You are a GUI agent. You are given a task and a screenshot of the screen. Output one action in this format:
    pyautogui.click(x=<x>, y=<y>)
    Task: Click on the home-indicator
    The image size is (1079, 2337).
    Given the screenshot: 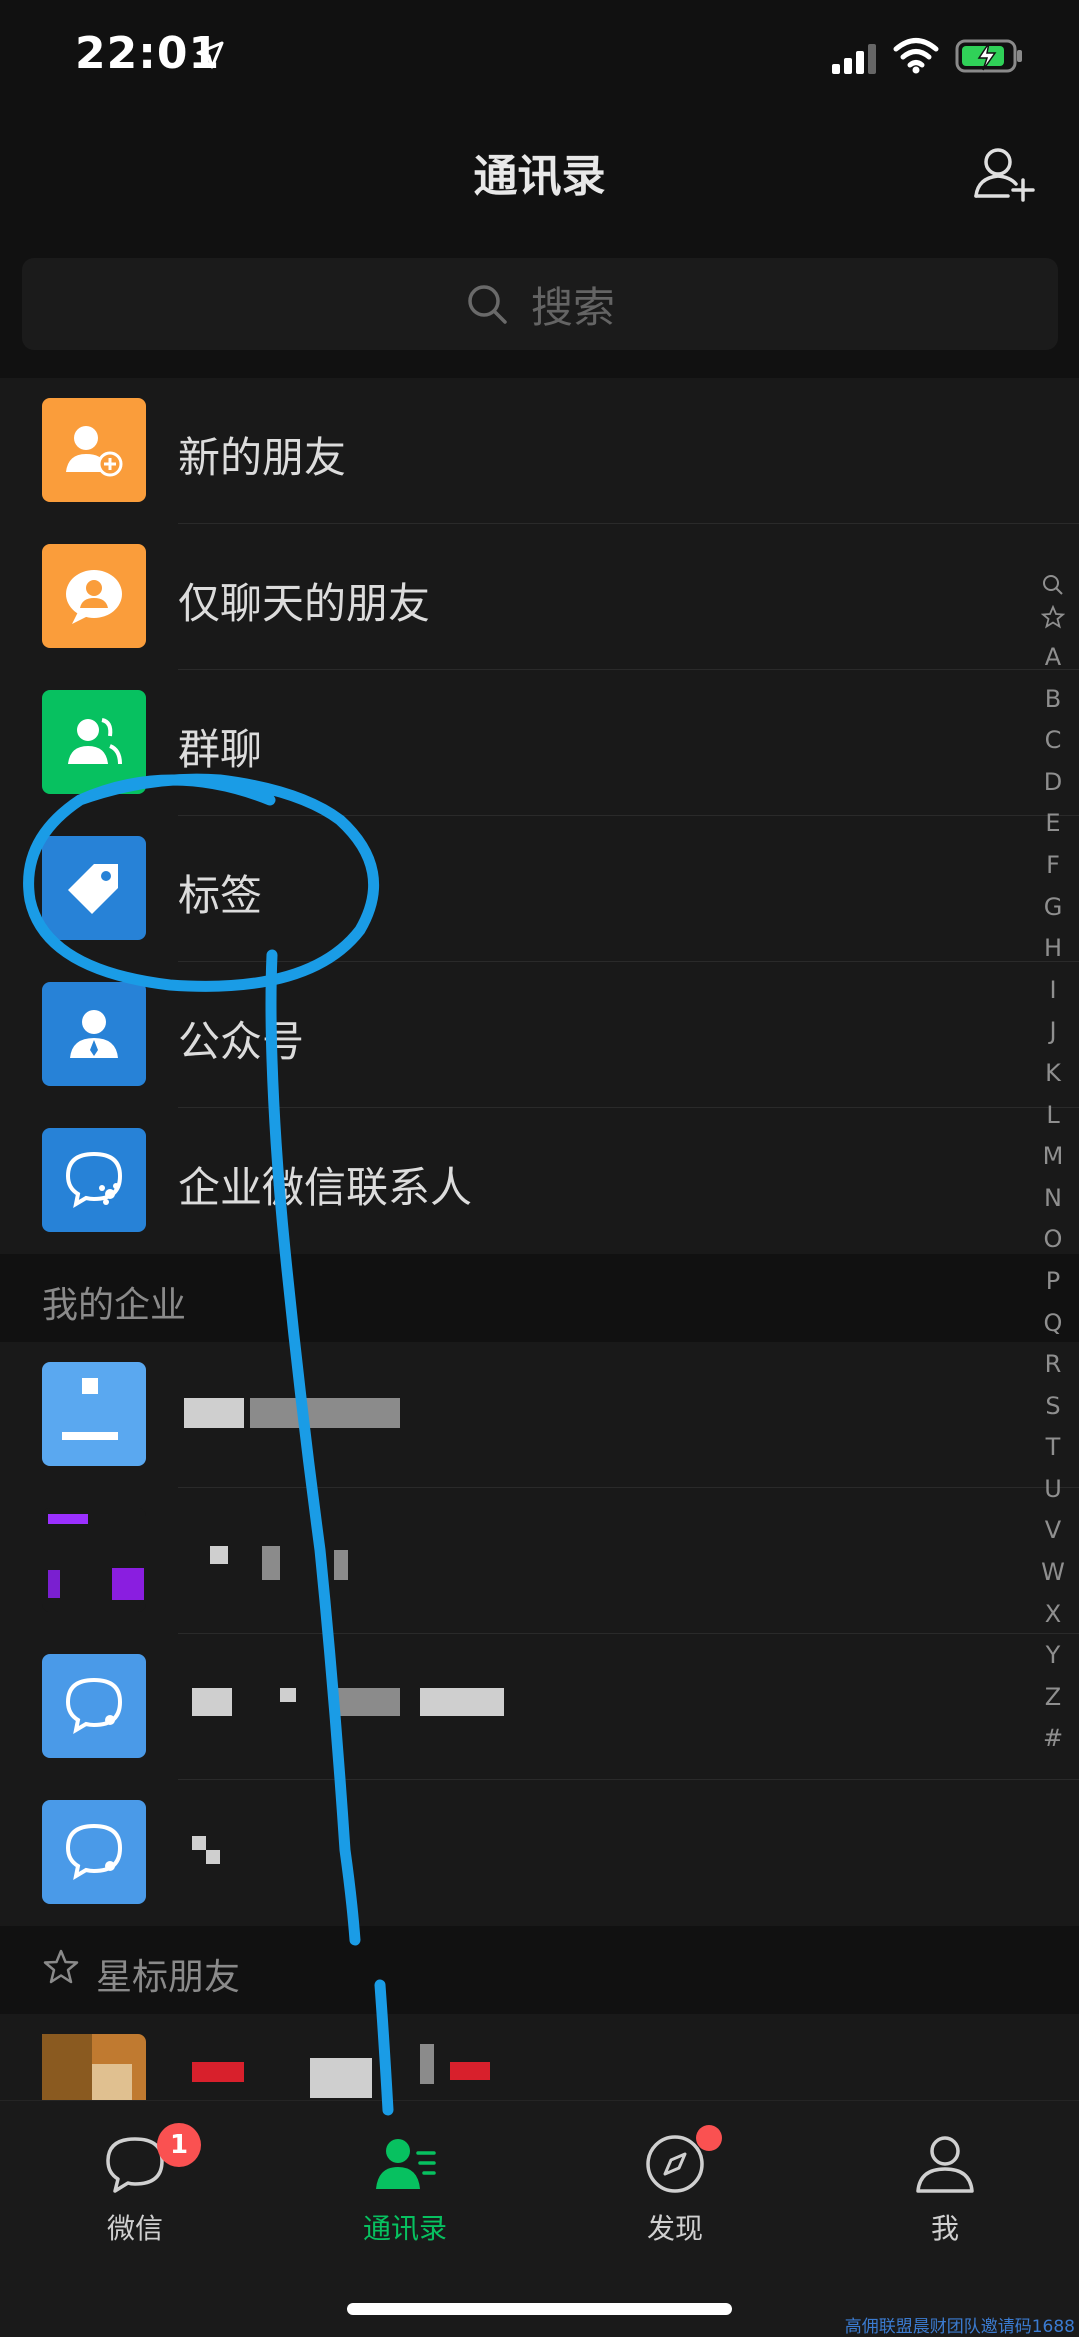 What is the action you would take?
    pyautogui.click(x=539, y=2309)
    